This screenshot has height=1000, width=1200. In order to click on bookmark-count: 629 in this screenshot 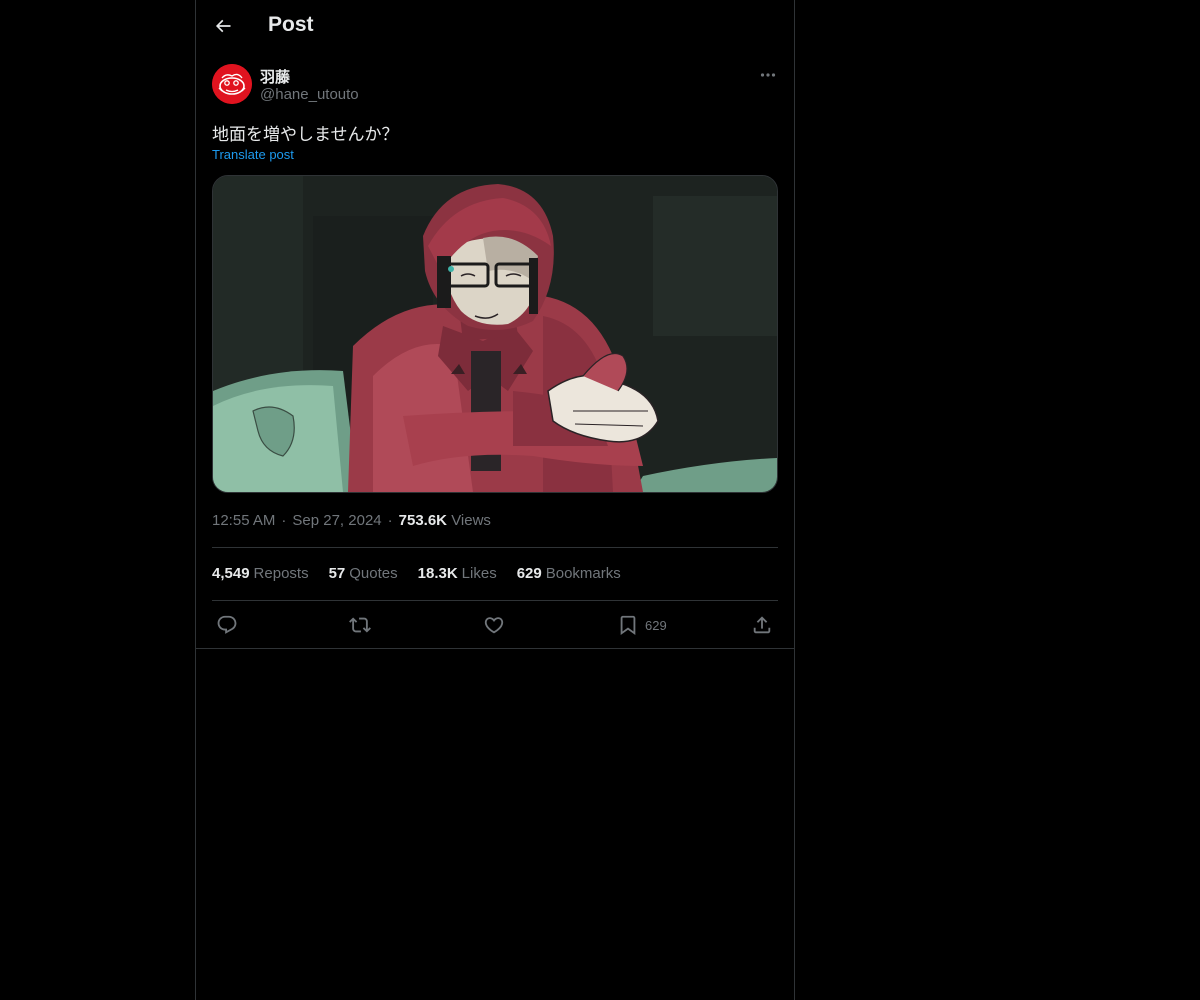, I will do `click(656, 625)`.